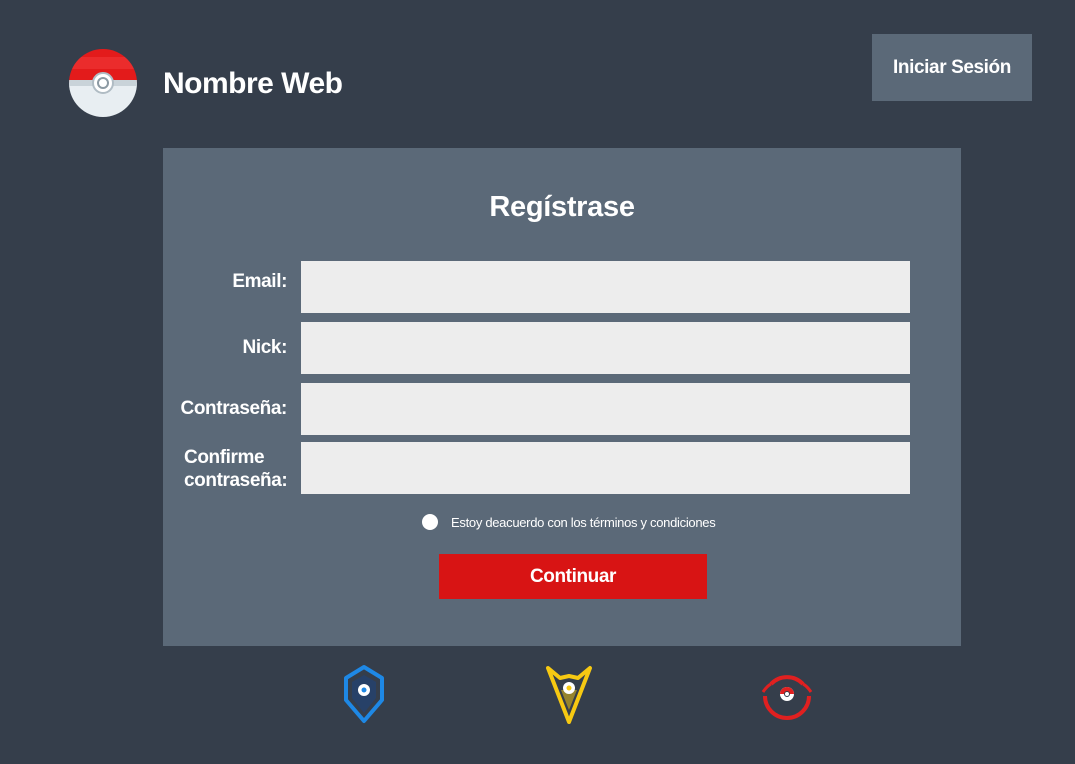  What do you see at coordinates (259, 281) in the screenshot?
I see `email-label: Email:` at bounding box center [259, 281].